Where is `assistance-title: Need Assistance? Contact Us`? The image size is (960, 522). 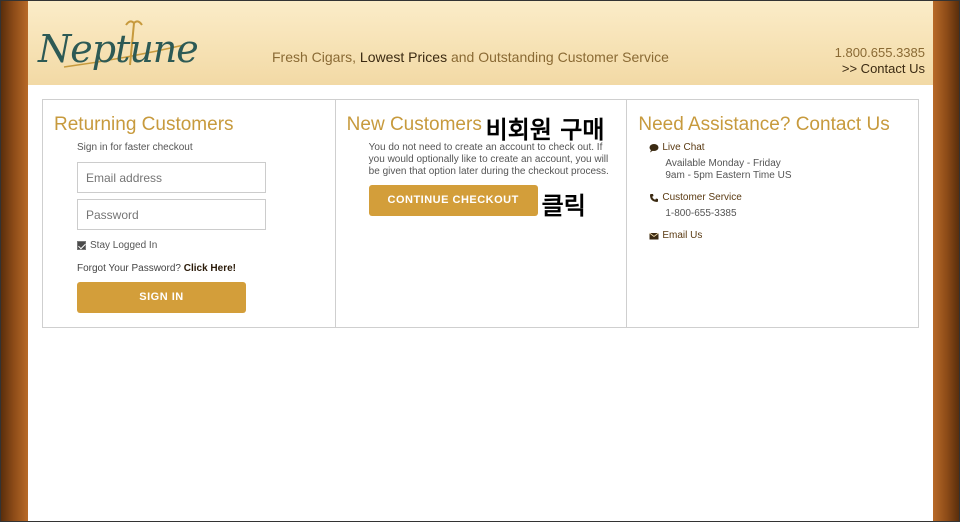
assistance-title: Need Assistance? Contact Us is located at coordinates (764, 124).